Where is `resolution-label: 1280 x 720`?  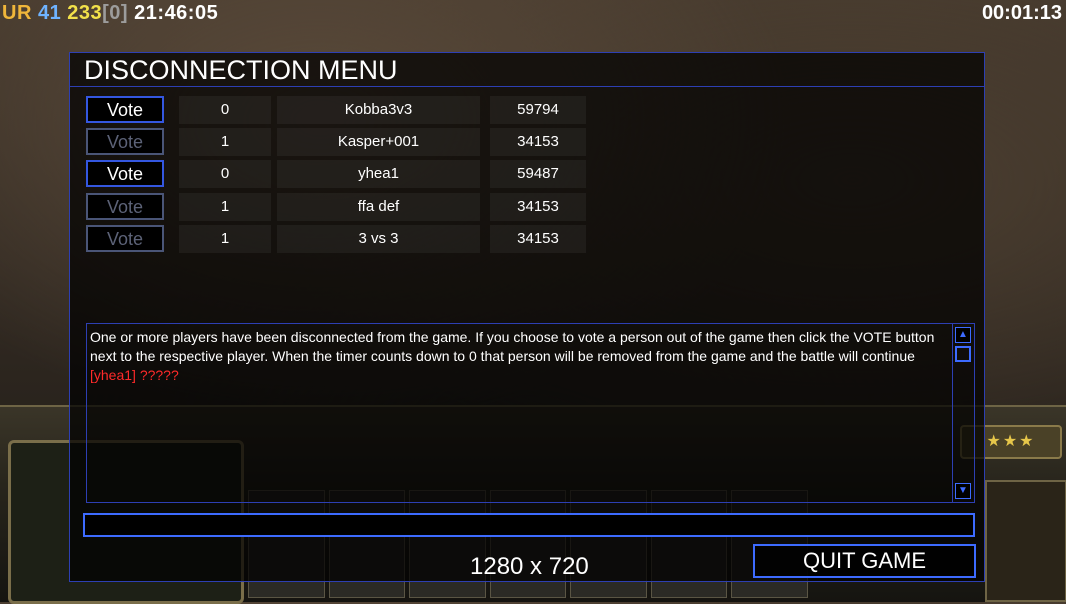 resolution-label: 1280 x 720 is located at coordinates (529, 566).